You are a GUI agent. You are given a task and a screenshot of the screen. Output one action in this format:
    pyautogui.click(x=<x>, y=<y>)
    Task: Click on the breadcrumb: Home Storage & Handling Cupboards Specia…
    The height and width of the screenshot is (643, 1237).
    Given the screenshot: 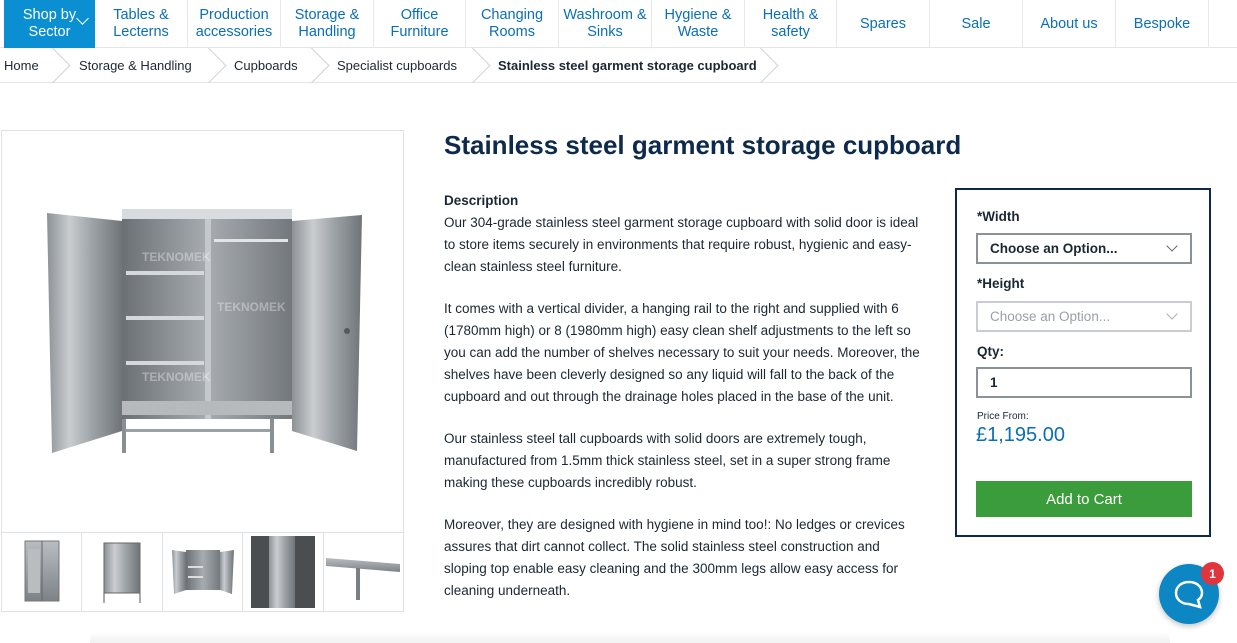 What is the action you would take?
    pyautogui.click(x=618, y=65)
    